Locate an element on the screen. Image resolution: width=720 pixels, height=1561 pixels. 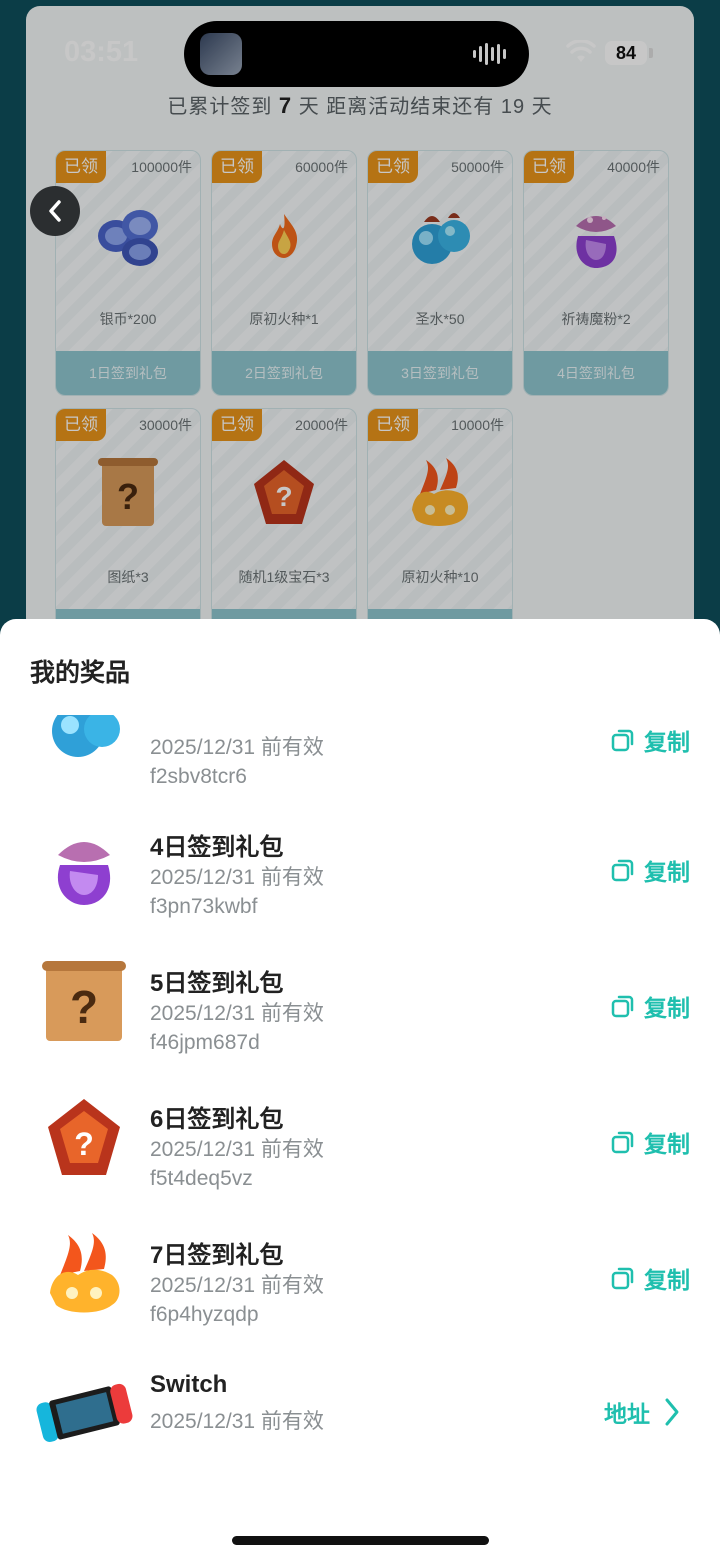
chevron-left-icon is located at coordinates (55, 211).